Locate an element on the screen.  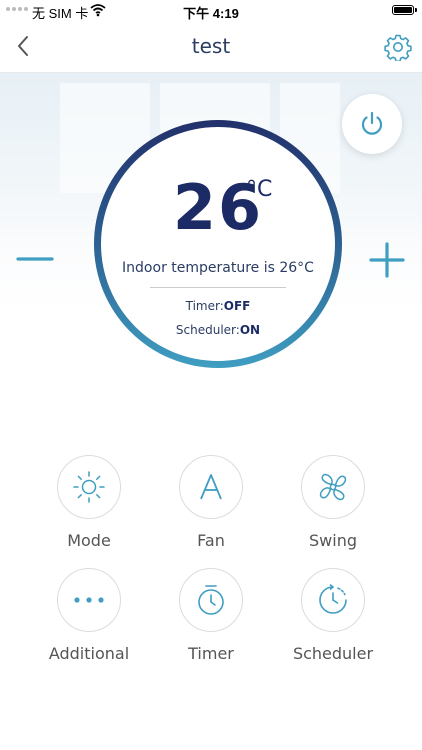
indoor-temperature-text: Indoor temperature is 26°C is located at coordinates (218, 268).